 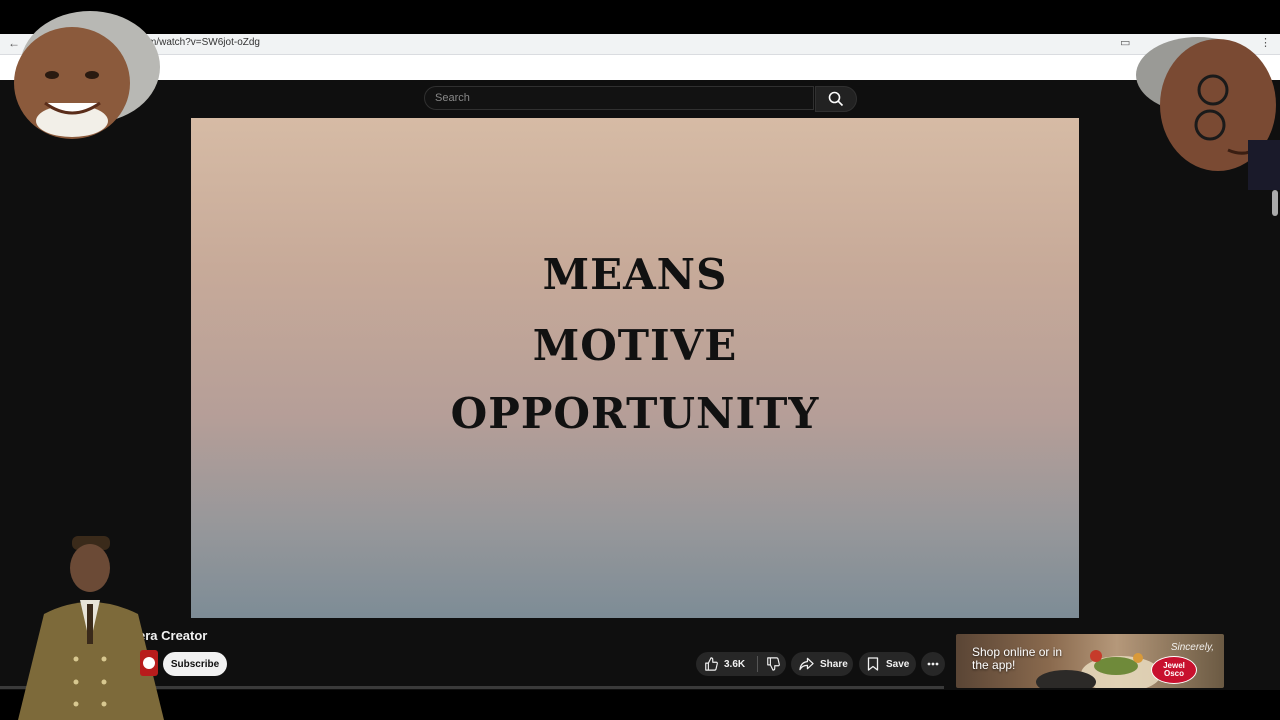 What do you see at coordinates (873, 664) in the screenshot?
I see `save-icon` at bounding box center [873, 664].